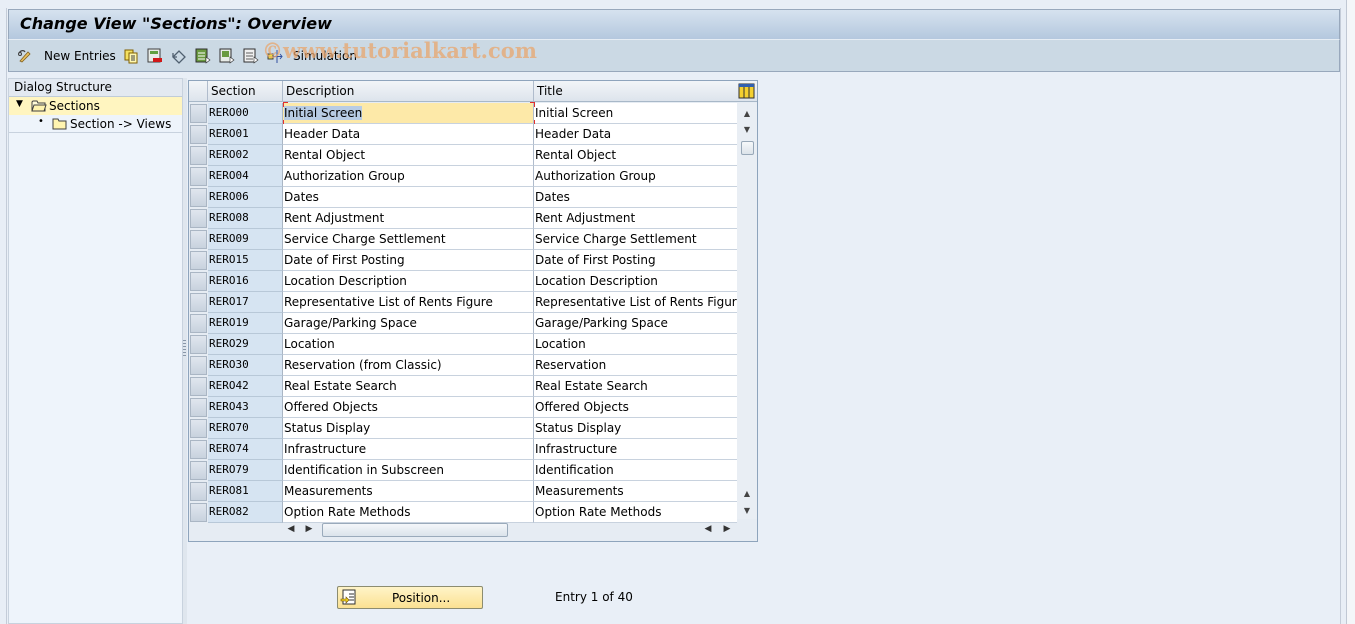 This screenshot has width=1355, height=624. I want to click on cell-title: Location Description, so click(635, 281).